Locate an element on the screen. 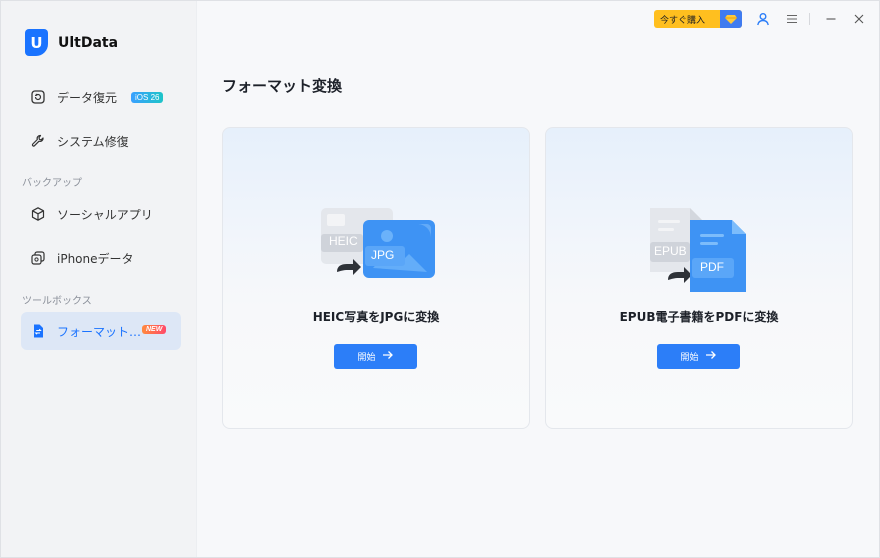  sidebar-item-data-recovery: データ復元 iOS 26 is located at coordinates (101, 97).